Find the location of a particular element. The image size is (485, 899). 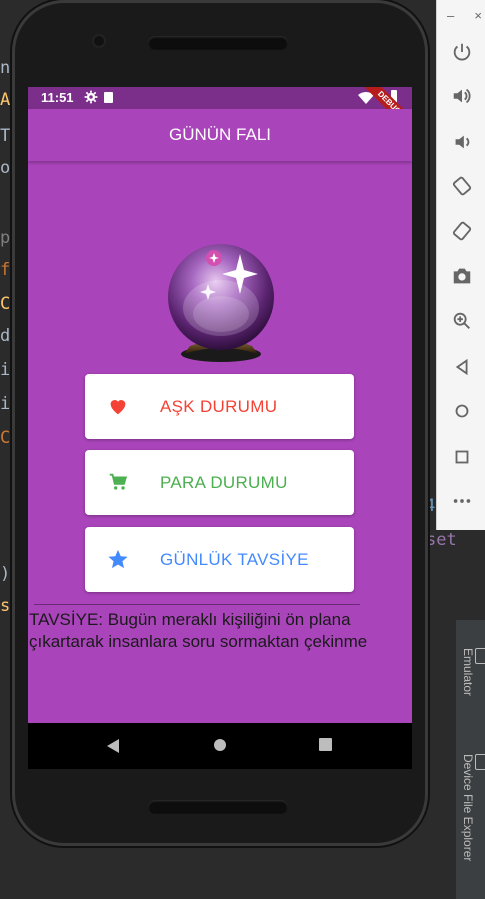

app-title: GÜNÜN FALI is located at coordinates (220, 134).